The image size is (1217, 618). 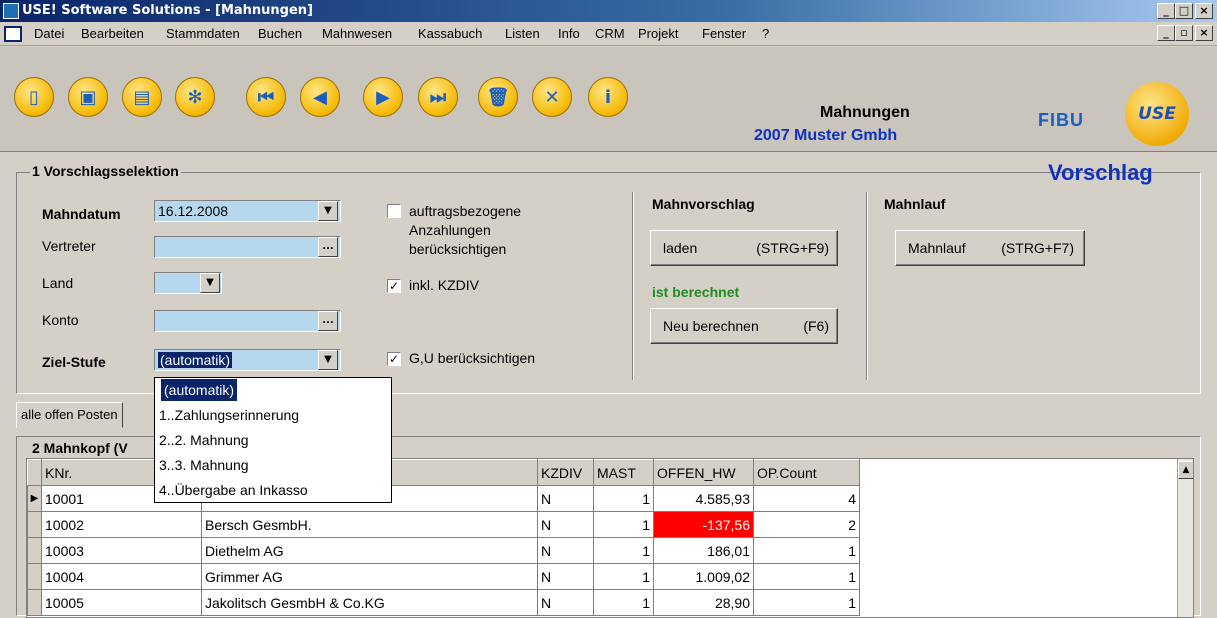 I want to click on column-header-mast: MAST, so click(x=623, y=472).